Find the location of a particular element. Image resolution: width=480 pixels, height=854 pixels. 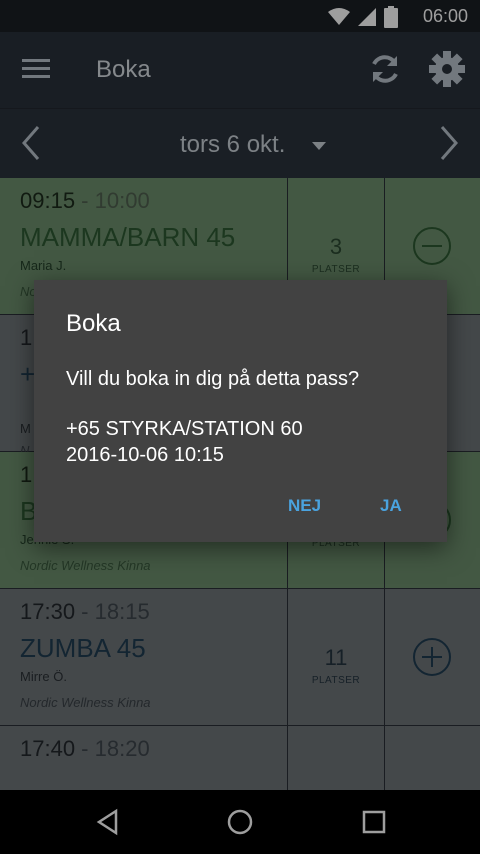

dialog-datetime: 2016-10-06 10:15 is located at coordinates (145, 455).